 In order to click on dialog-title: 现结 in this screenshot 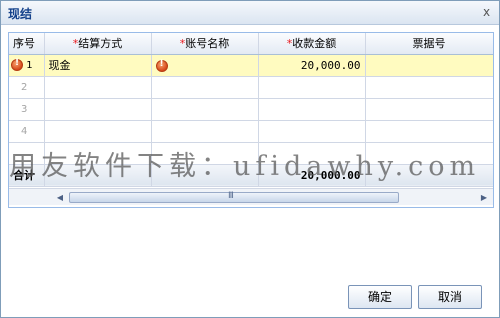, I will do `click(20, 14)`.